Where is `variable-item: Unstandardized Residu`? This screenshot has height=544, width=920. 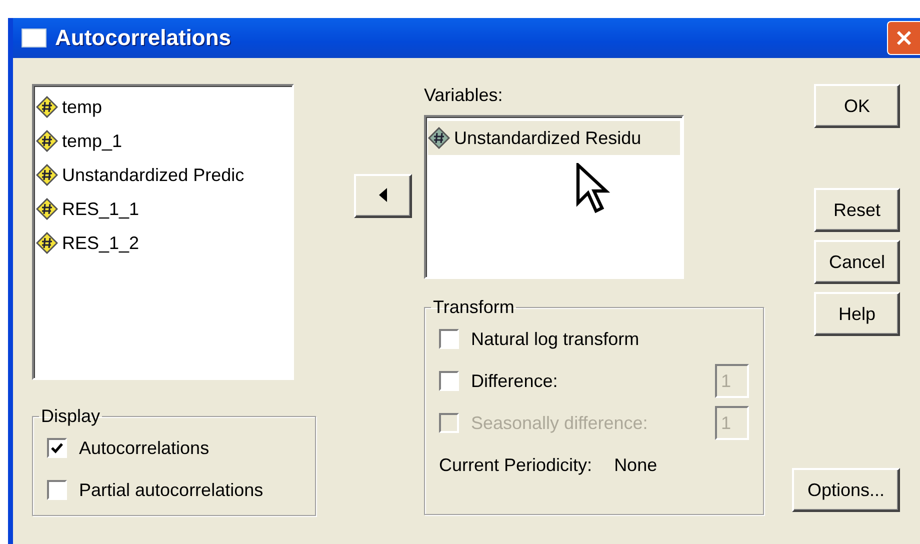
variable-item: Unstandardized Residu is located at coordinates (554, 138).